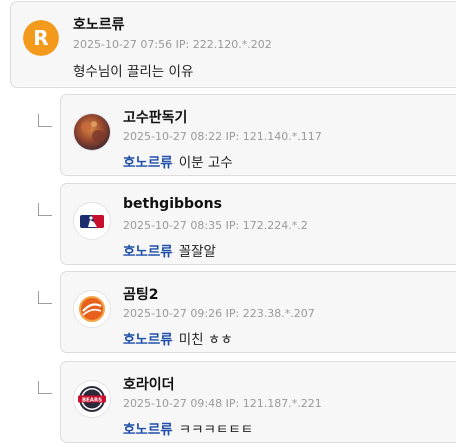 This screenshot has width=456, height=447. I want to click on comment-ip: 222.120.*.202, so click(232, 44).